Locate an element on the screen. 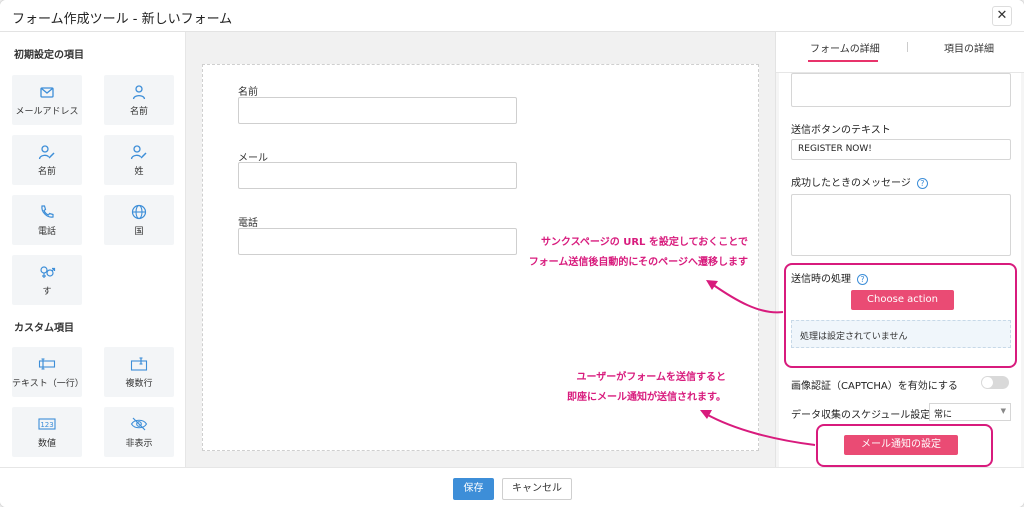  palette-item-country: 国 is located at coordinates (139, 220).